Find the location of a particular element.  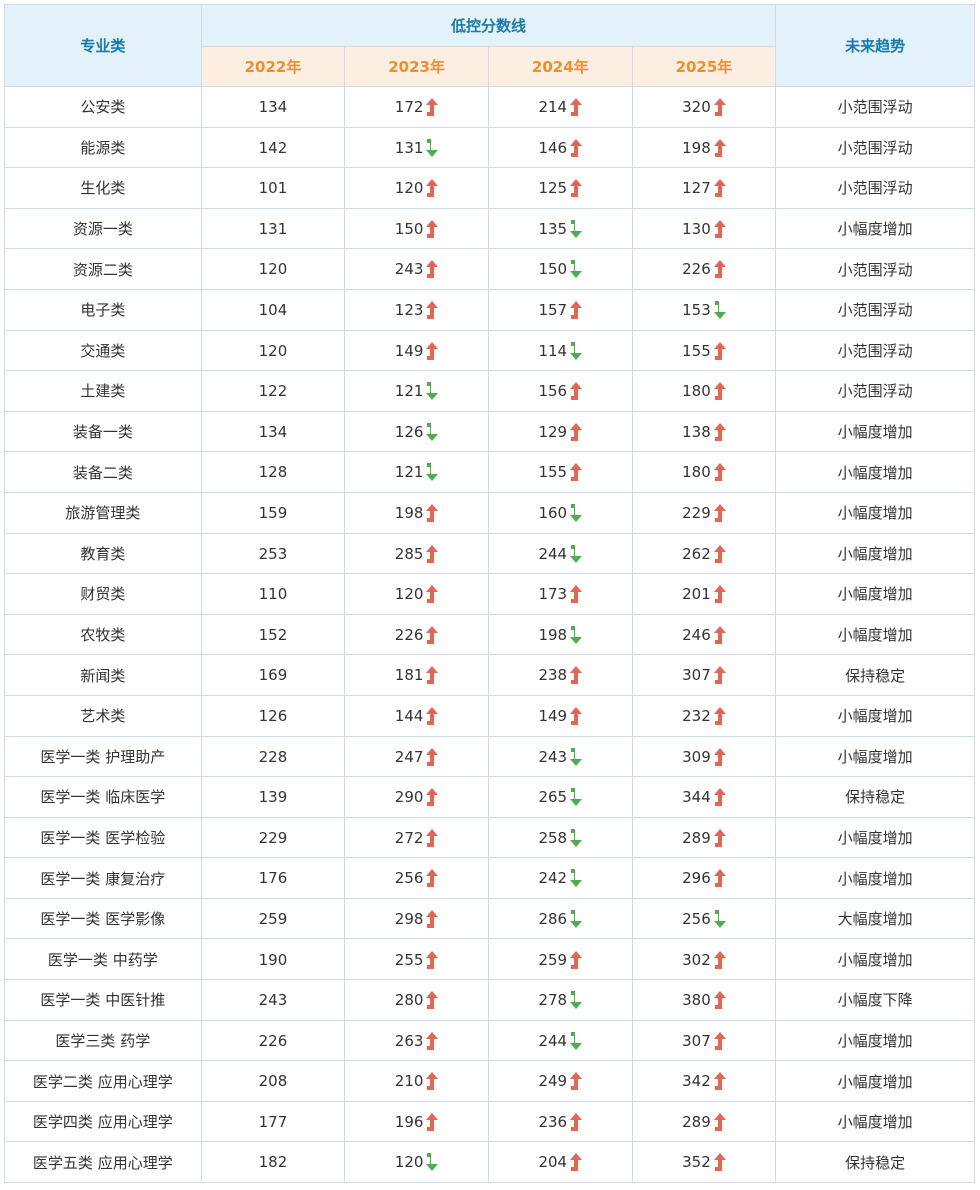

major-name-cell: 新闻类 is located at coordinates (103, 675).